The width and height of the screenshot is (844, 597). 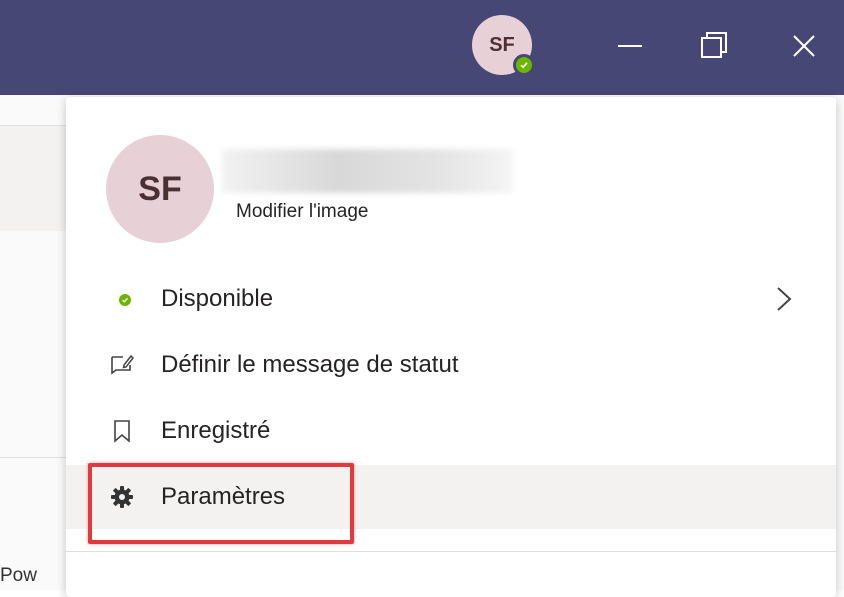 I want to click on minimize-icon, so click(x=630, y=46).